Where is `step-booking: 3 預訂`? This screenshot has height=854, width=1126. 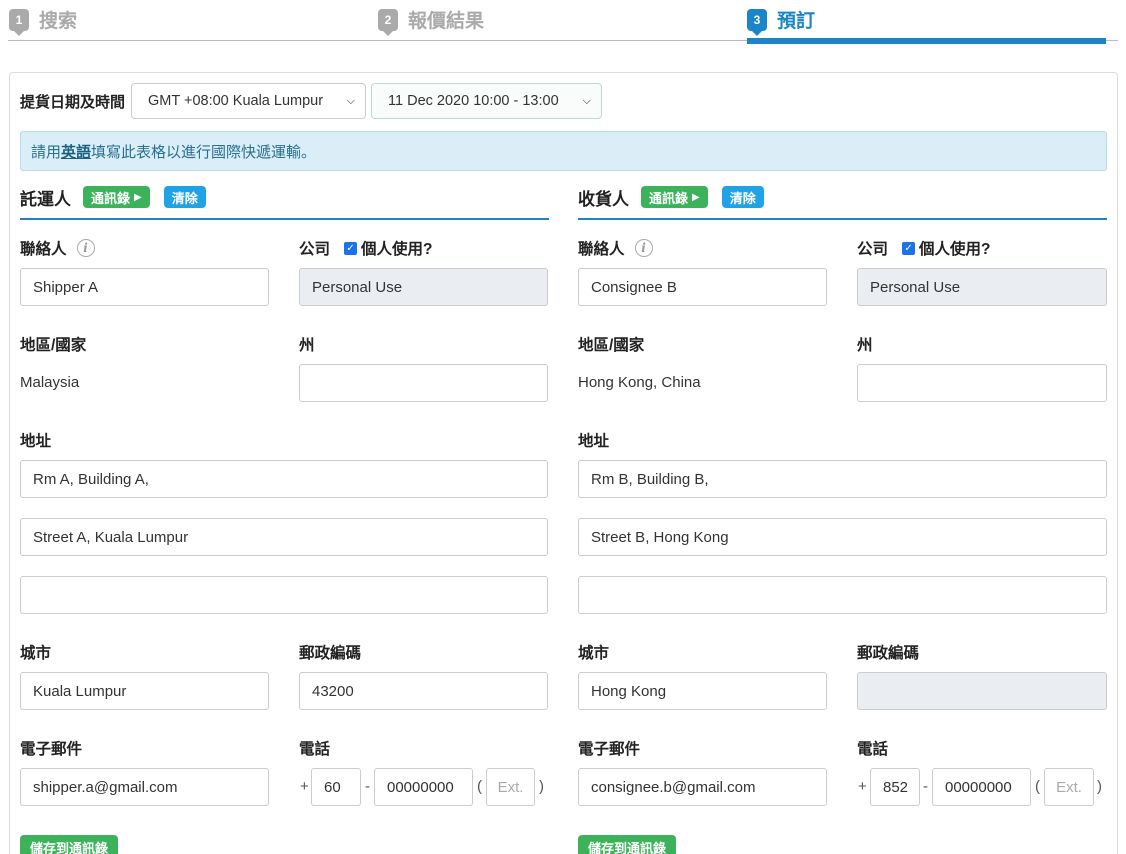 step-booking: 3 預訂 is located at coordinates (781, 21).